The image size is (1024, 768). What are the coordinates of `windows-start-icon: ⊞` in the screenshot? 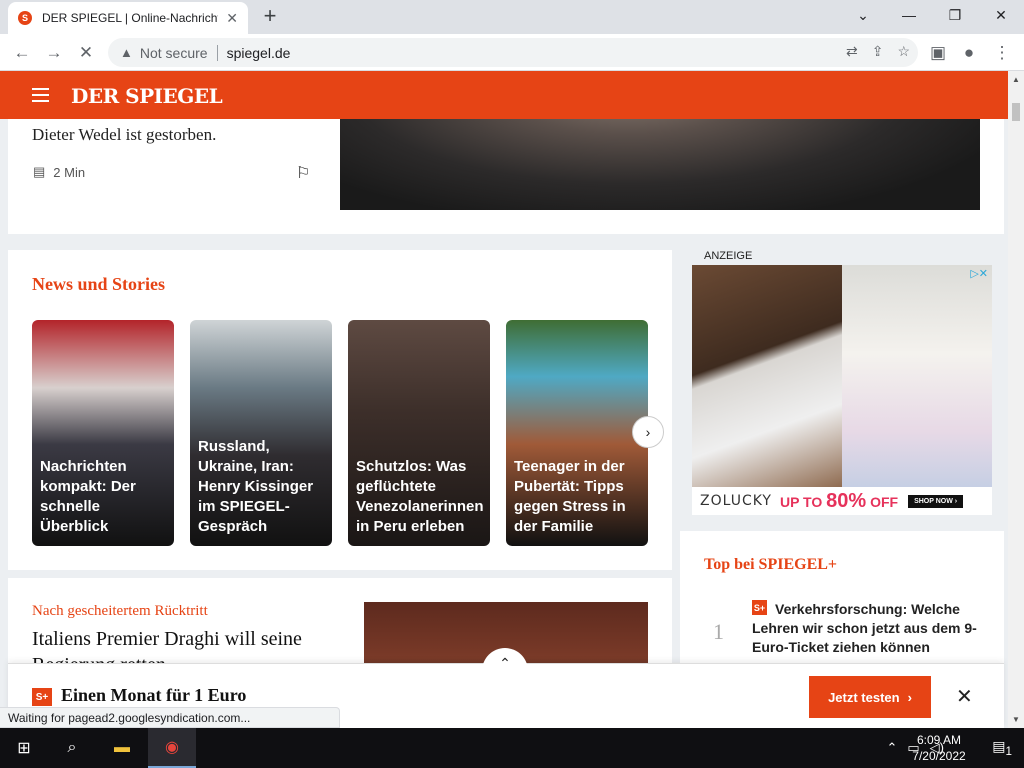 It's located at (24, 748).